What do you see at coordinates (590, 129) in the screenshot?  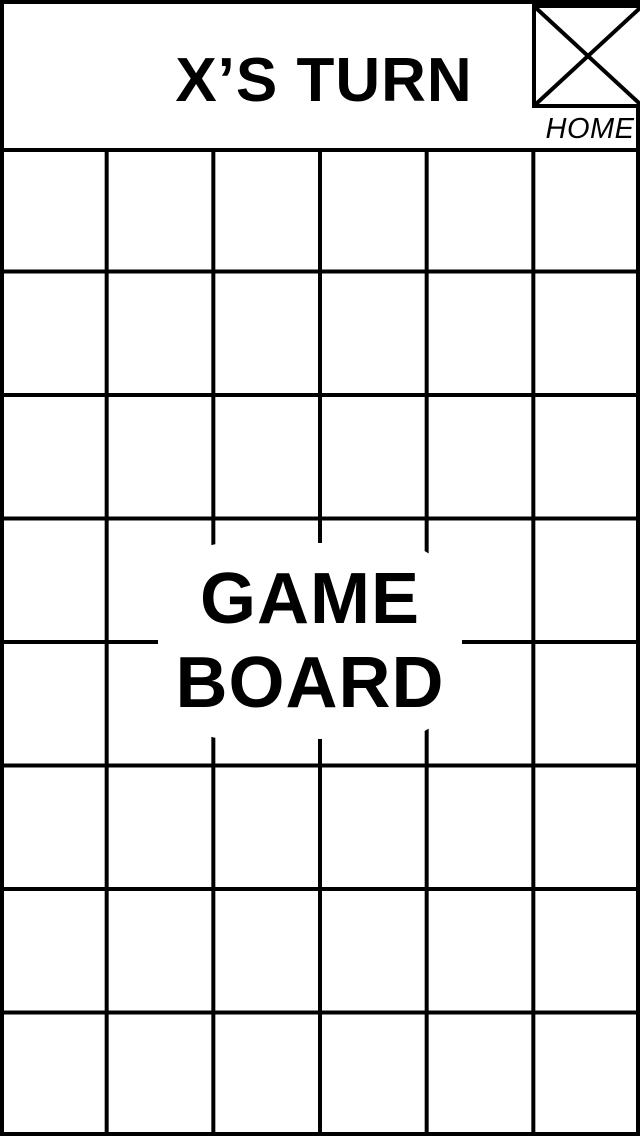 I see `home-label: HOME` at bounding box center [590, 129].